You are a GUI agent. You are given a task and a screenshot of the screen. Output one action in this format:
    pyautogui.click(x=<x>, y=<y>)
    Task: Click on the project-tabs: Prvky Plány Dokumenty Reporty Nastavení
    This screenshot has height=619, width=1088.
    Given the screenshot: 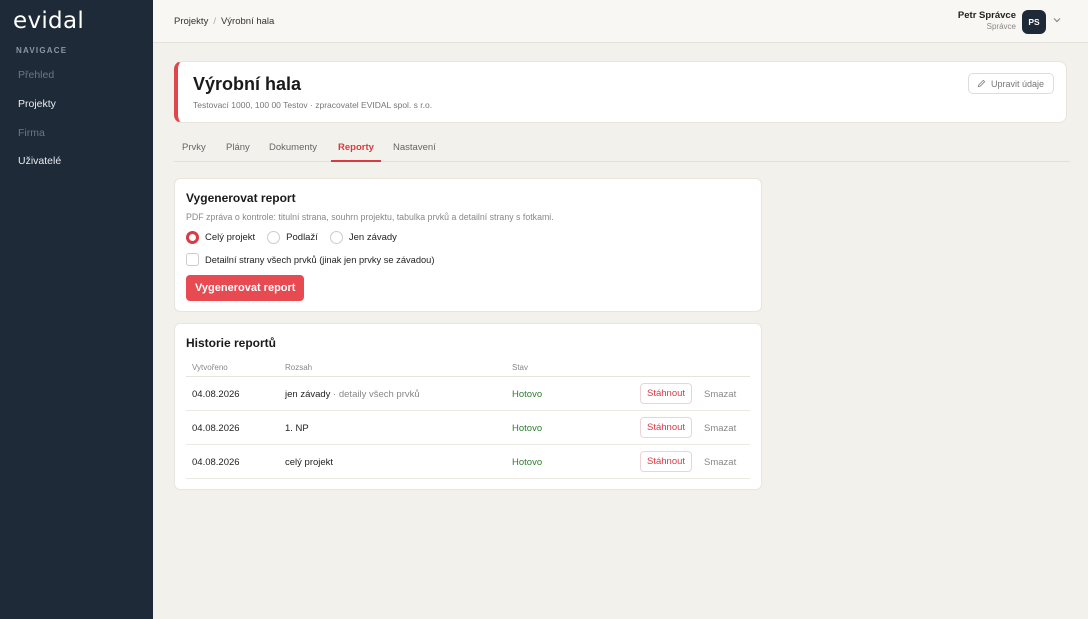 What is the action you would take?
    pyautogui.click(x=622, y=151)
    